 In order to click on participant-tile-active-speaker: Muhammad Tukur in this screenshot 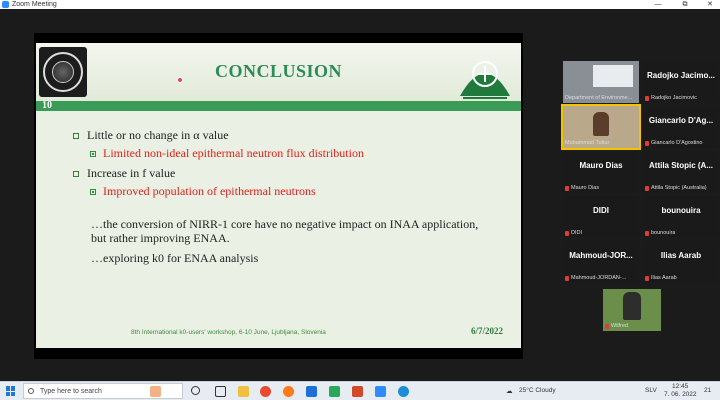, I will do `click(601, 127)`.